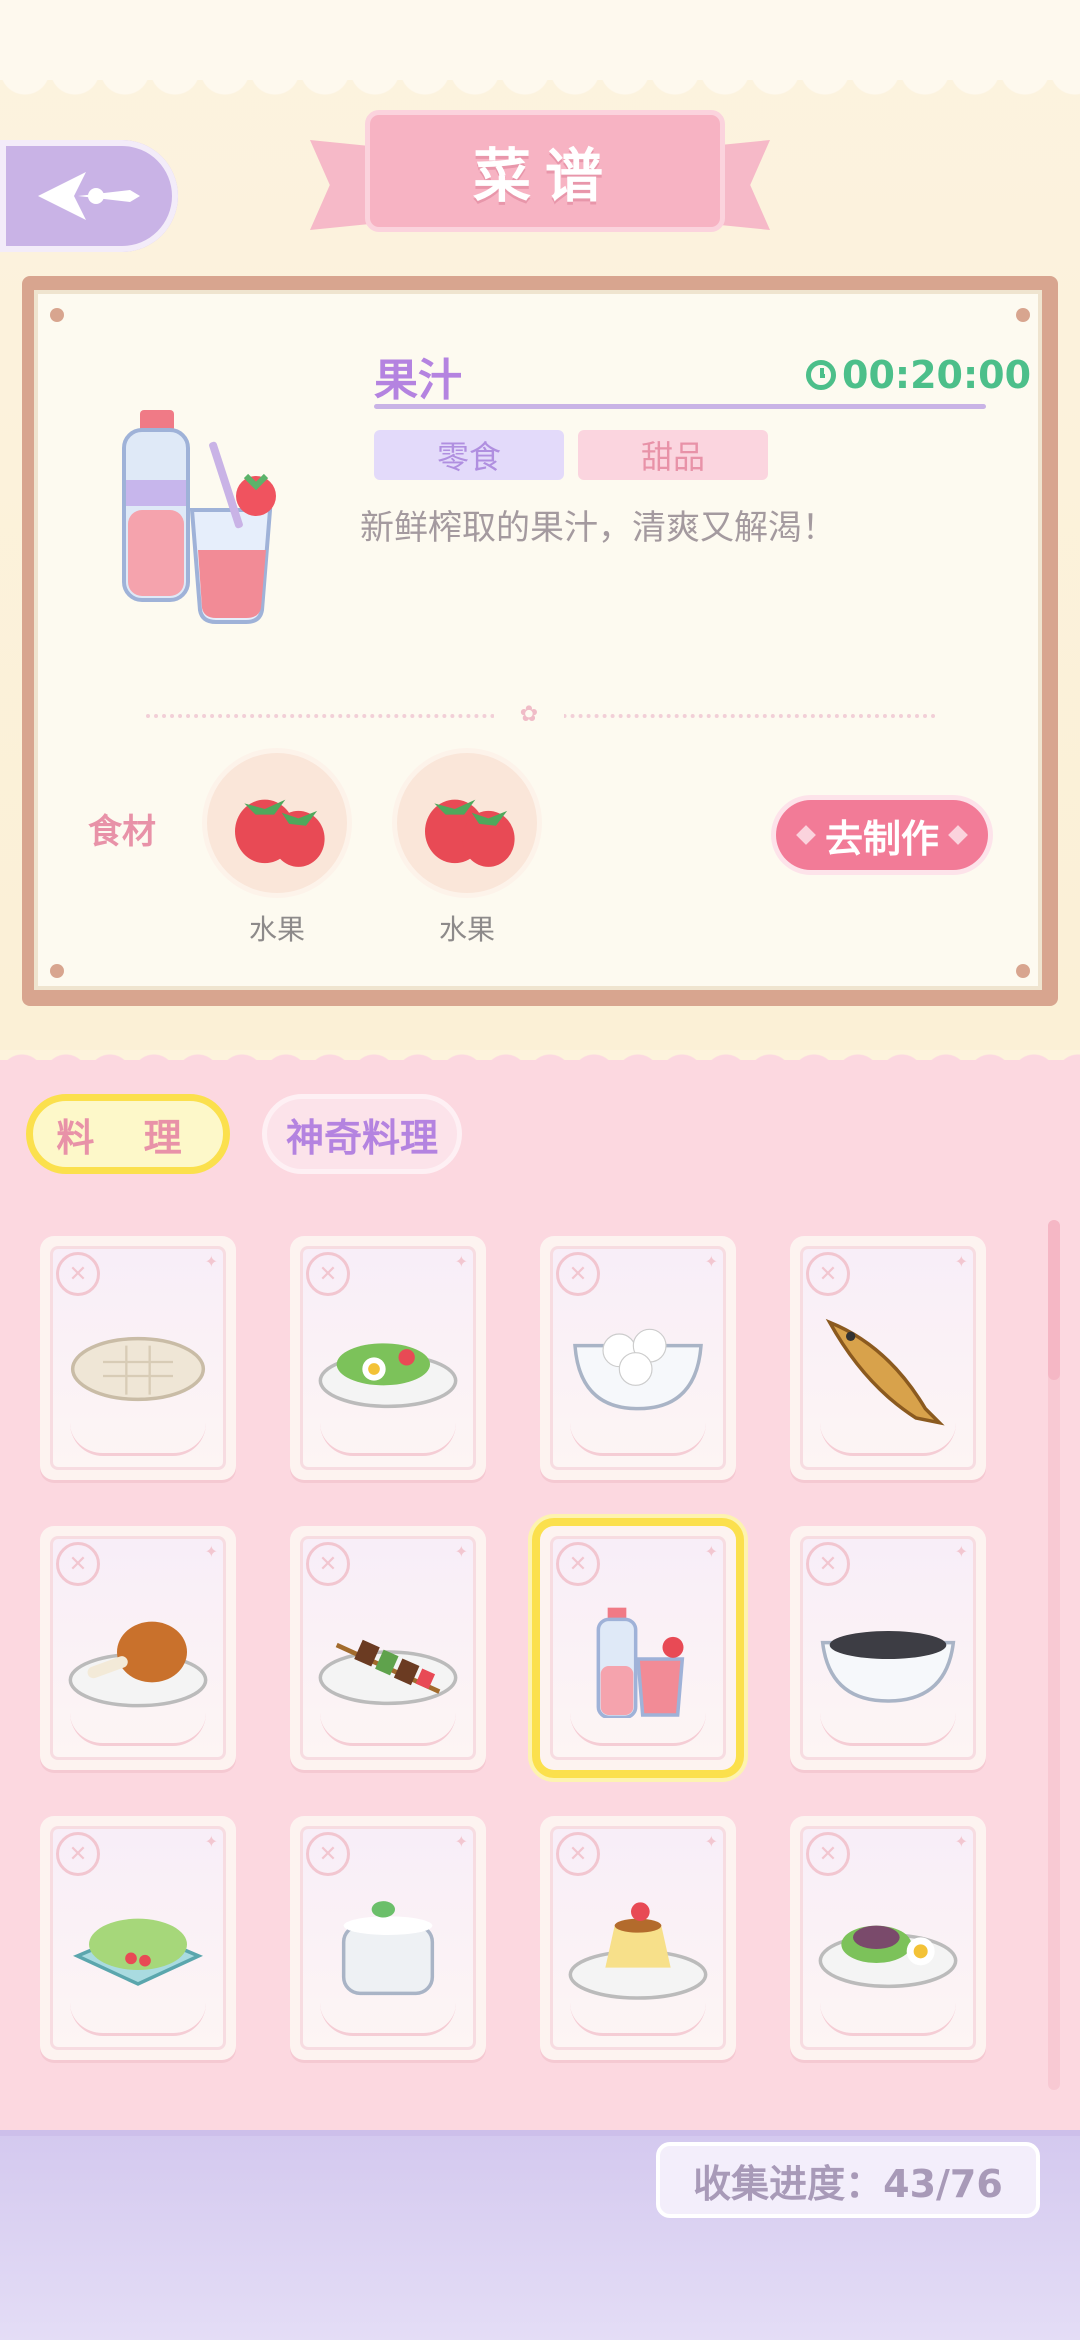  I want to click on tab-magic-cooking: 神奇料理, so click(362, 1134).